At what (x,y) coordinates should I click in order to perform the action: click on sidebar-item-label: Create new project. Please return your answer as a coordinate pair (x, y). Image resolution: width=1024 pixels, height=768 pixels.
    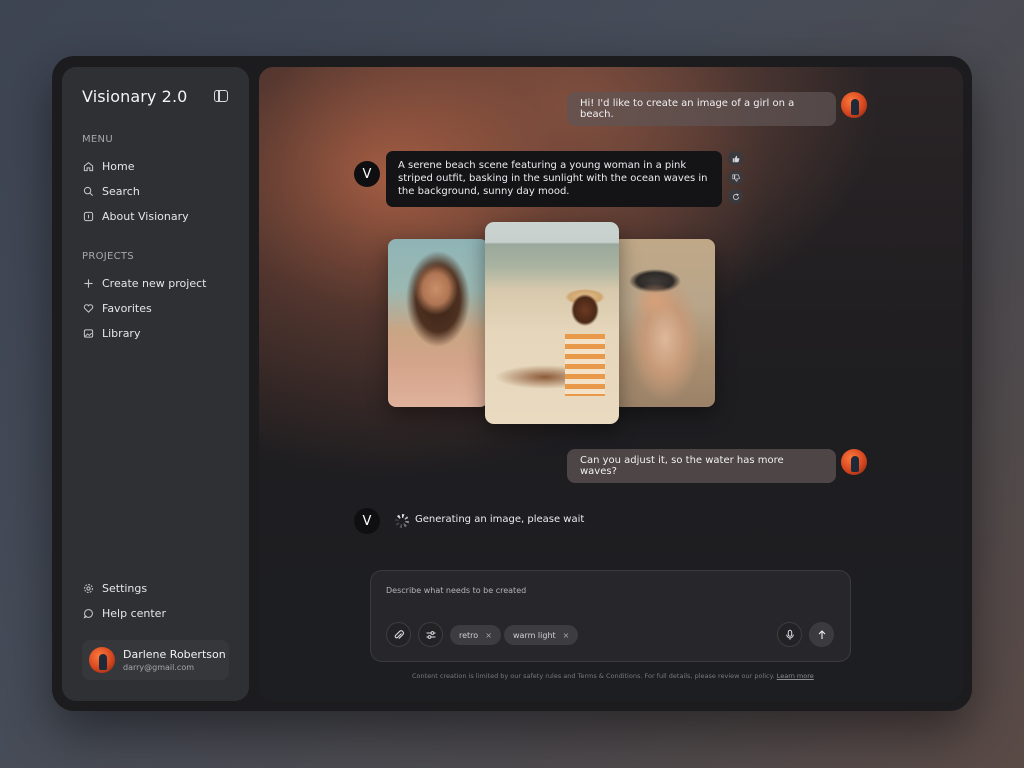
    Looking at the image, I should click on (154, 283).